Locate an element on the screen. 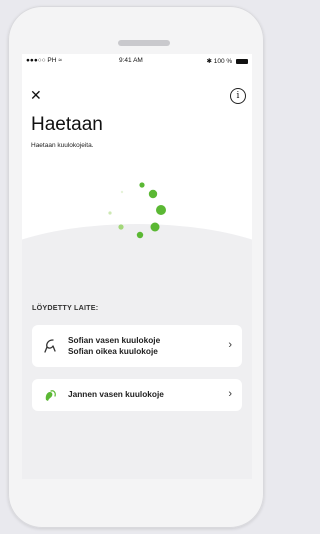 Image resolution: width=320 pixels, height=534 pixels. status-bar: ●●●○○ PH ≈ 9:41 AM ✱ 100 % is located at coordinates (137, 62).